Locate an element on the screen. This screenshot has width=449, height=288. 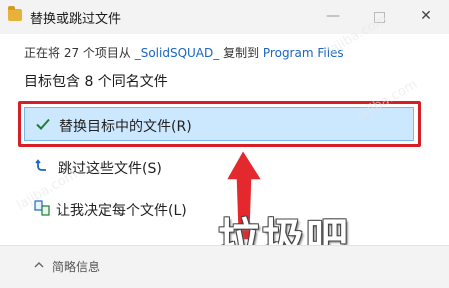
folder-icon is located at coordinates (15, 13).